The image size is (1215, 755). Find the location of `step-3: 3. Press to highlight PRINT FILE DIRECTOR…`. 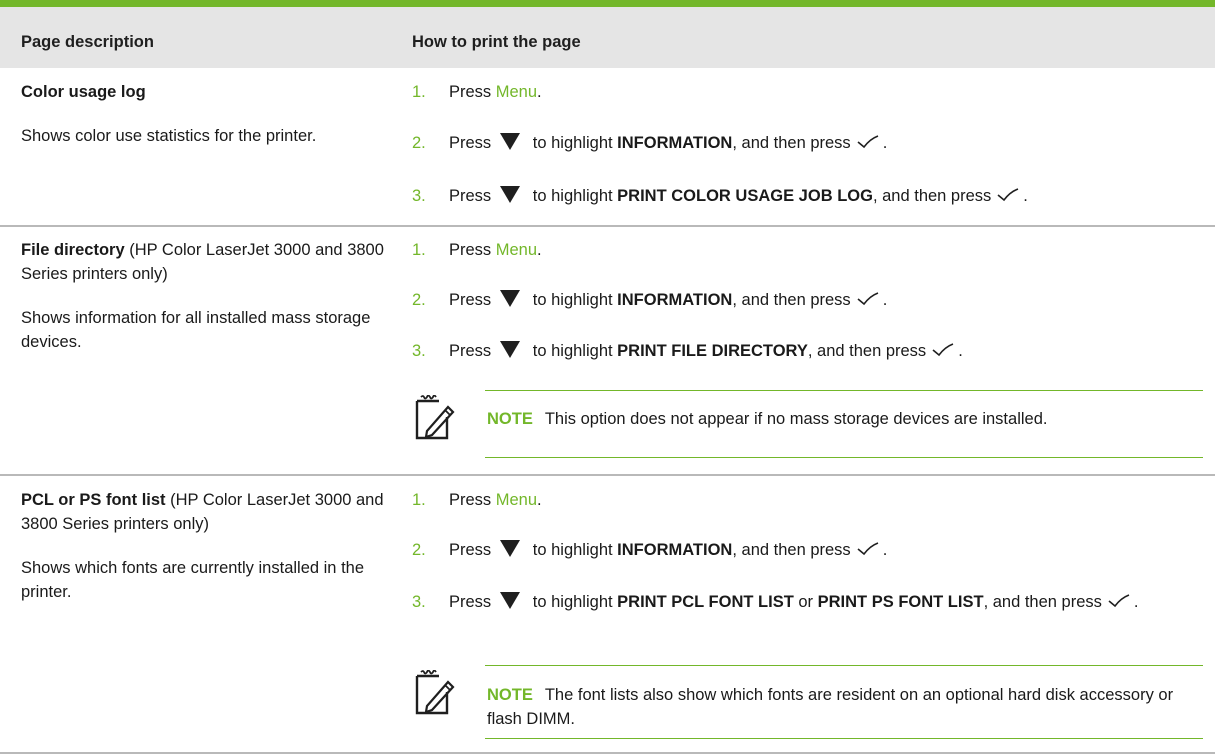

step-3: 3. Press to highlight PRINT FILE DIRECTOR… is located at coordinates (687, 350).